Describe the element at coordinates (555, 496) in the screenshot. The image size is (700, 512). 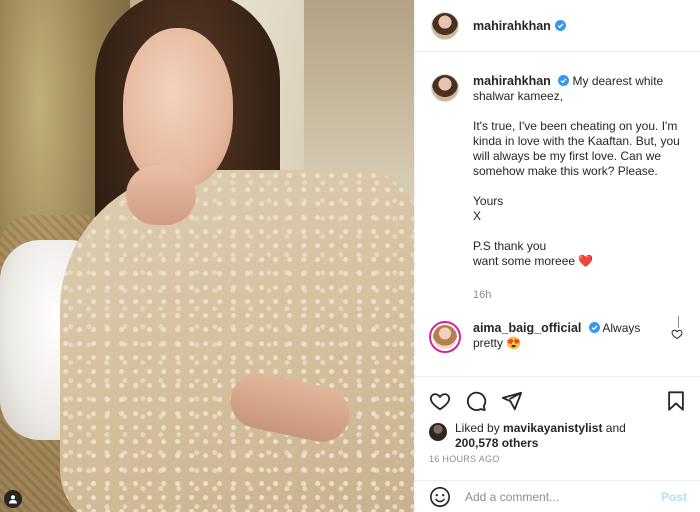
I see `comment-input` at that location.